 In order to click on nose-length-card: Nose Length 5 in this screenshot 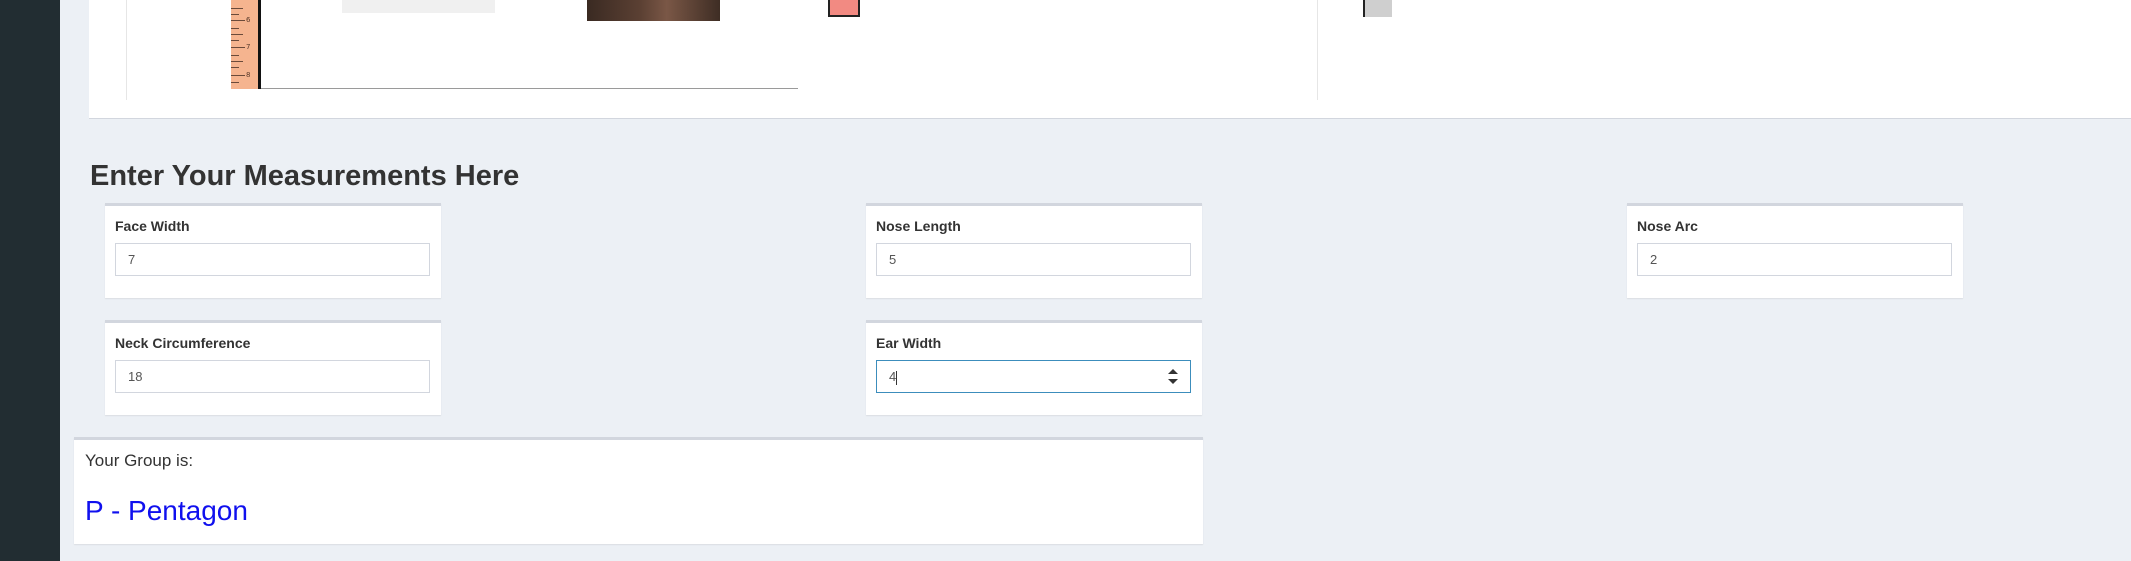, I will do `click(1034, 250)`.